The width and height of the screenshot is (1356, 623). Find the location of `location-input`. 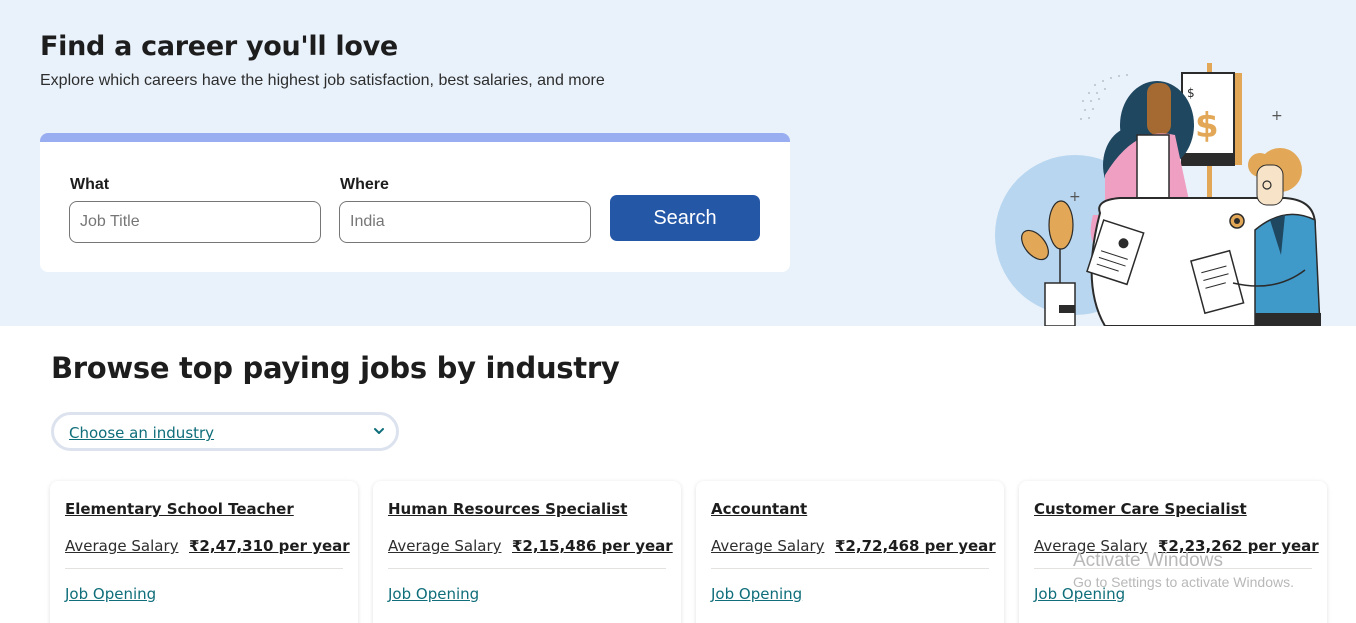

location-input is located at coordinates (465, 222).